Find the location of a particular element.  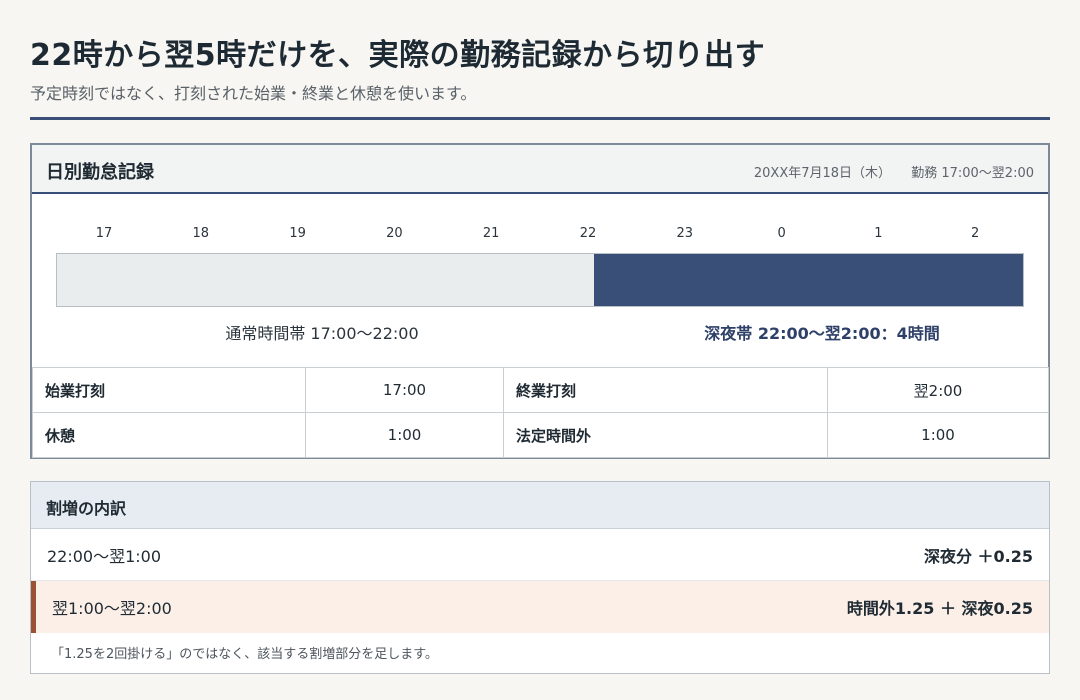

timeline-tick-label: 21 is located at coordinates (491, 233).